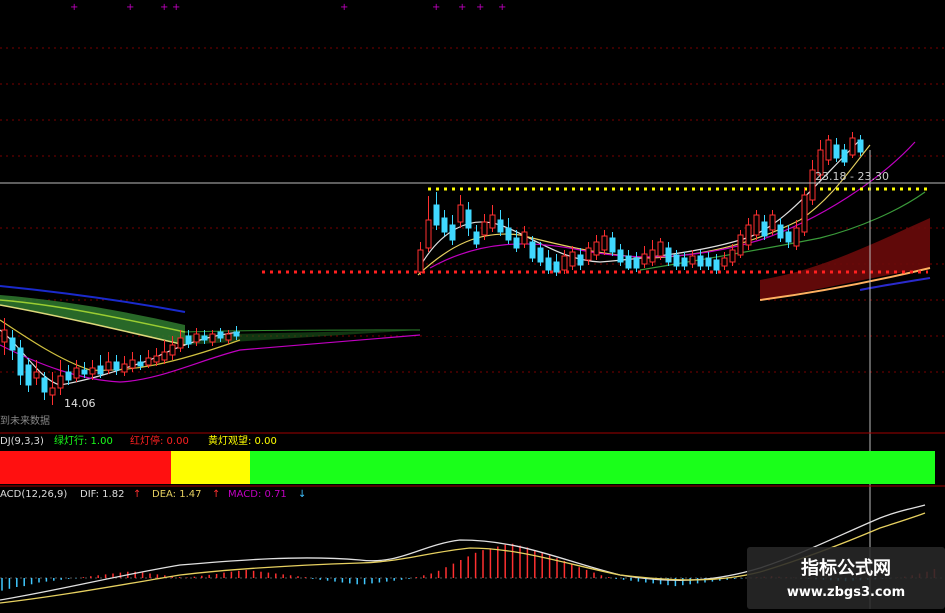  Describe the element at coordinates (159, 440) in the screenshot. I see `svg-text: 红灯停: 0.00` at that location.